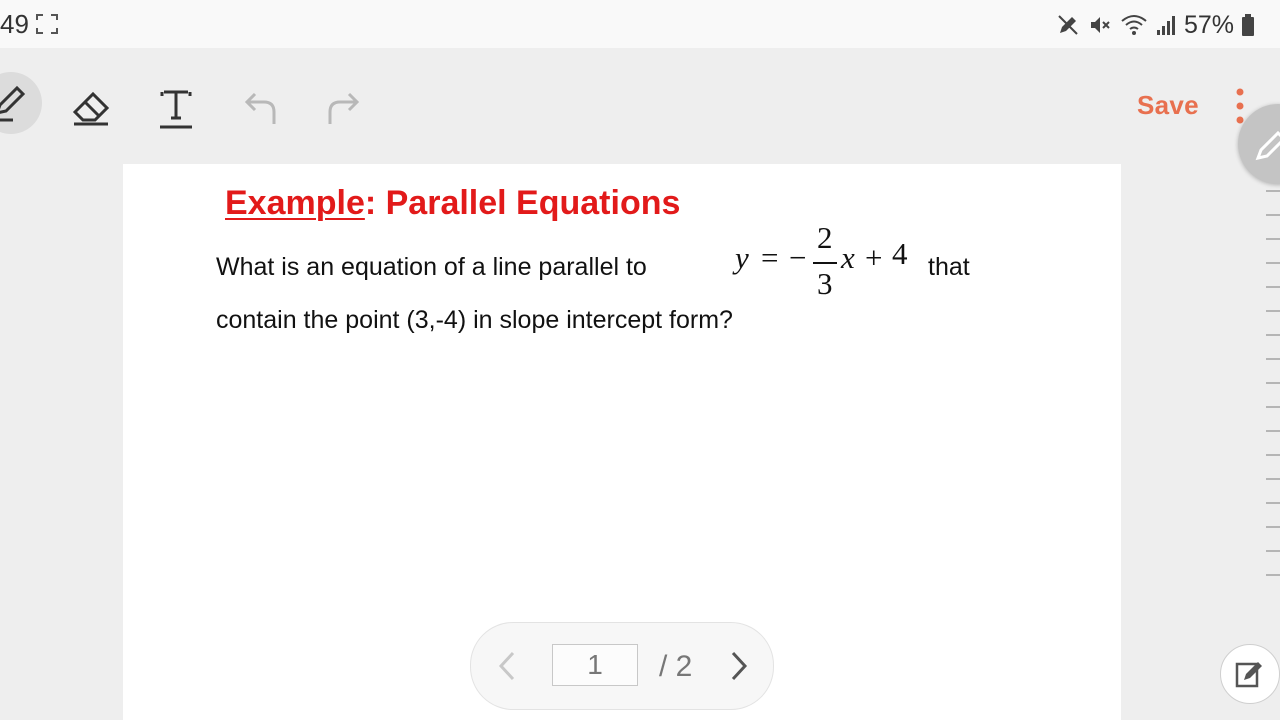 The image size is (1280, 720). I want to click on mute-icon, so click(1100, 25).